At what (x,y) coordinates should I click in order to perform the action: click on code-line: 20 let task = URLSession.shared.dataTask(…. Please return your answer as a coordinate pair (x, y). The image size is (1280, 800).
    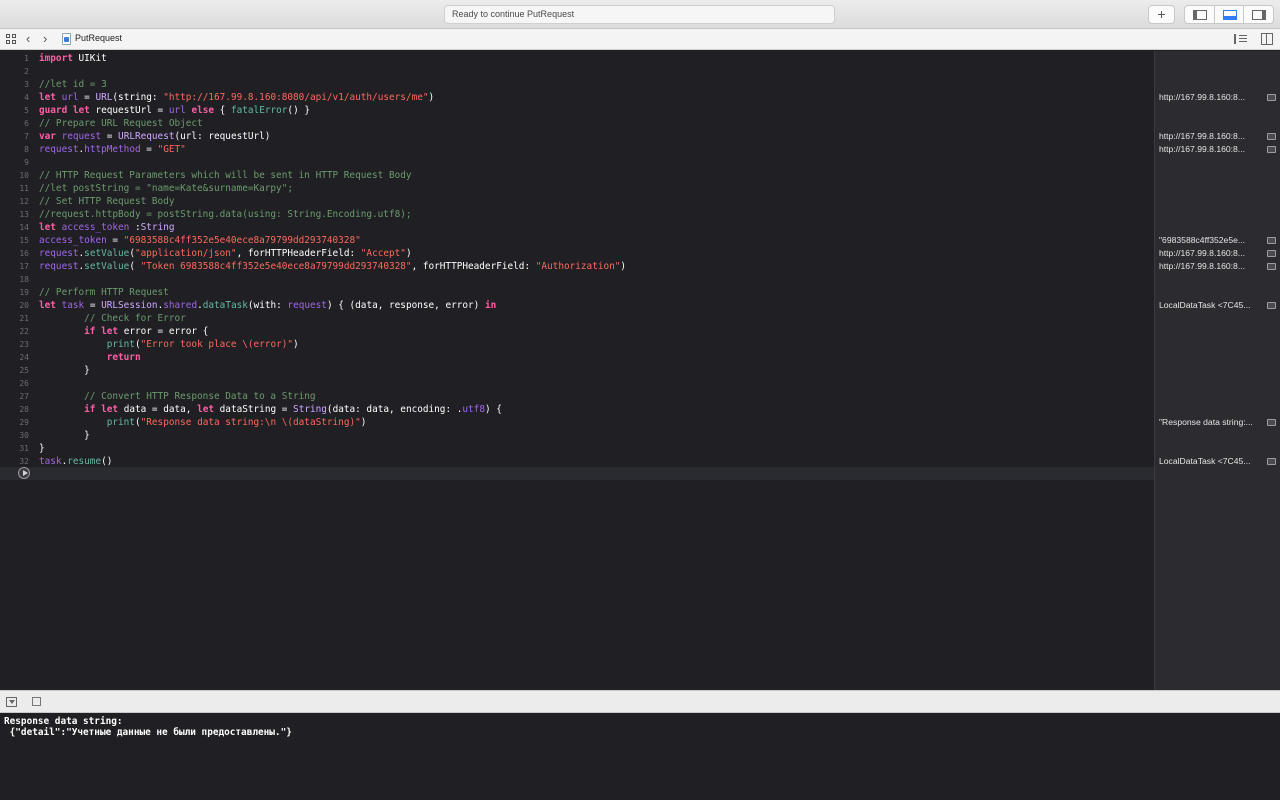
    Looking at the image, I should click on (258, 305).